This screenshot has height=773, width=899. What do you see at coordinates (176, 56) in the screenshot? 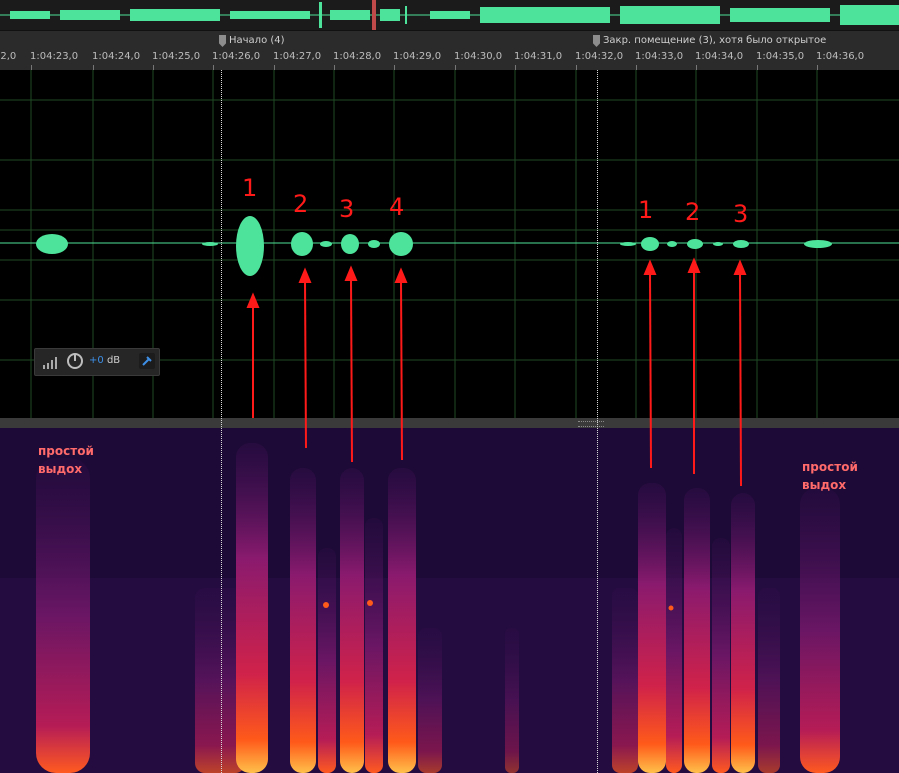
I see `tick-label: 1:04:25,0` at bounding box center [176, 56].